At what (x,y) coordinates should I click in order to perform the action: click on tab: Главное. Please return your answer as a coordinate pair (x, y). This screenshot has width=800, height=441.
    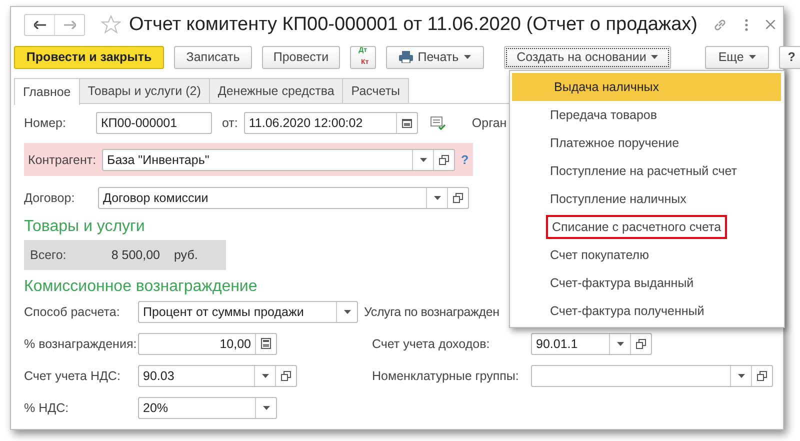
    Looking at the image, I should click on (47, 91).